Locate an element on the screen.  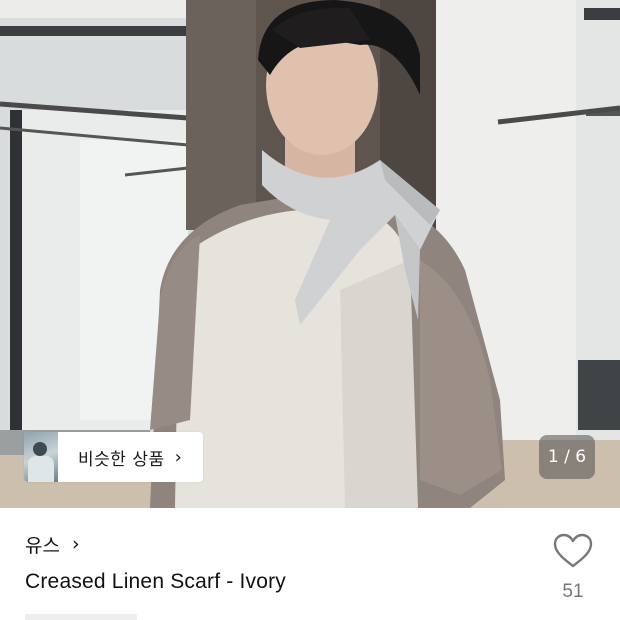
image-counter: 1 / 6 is located at coordinates (567, 457).